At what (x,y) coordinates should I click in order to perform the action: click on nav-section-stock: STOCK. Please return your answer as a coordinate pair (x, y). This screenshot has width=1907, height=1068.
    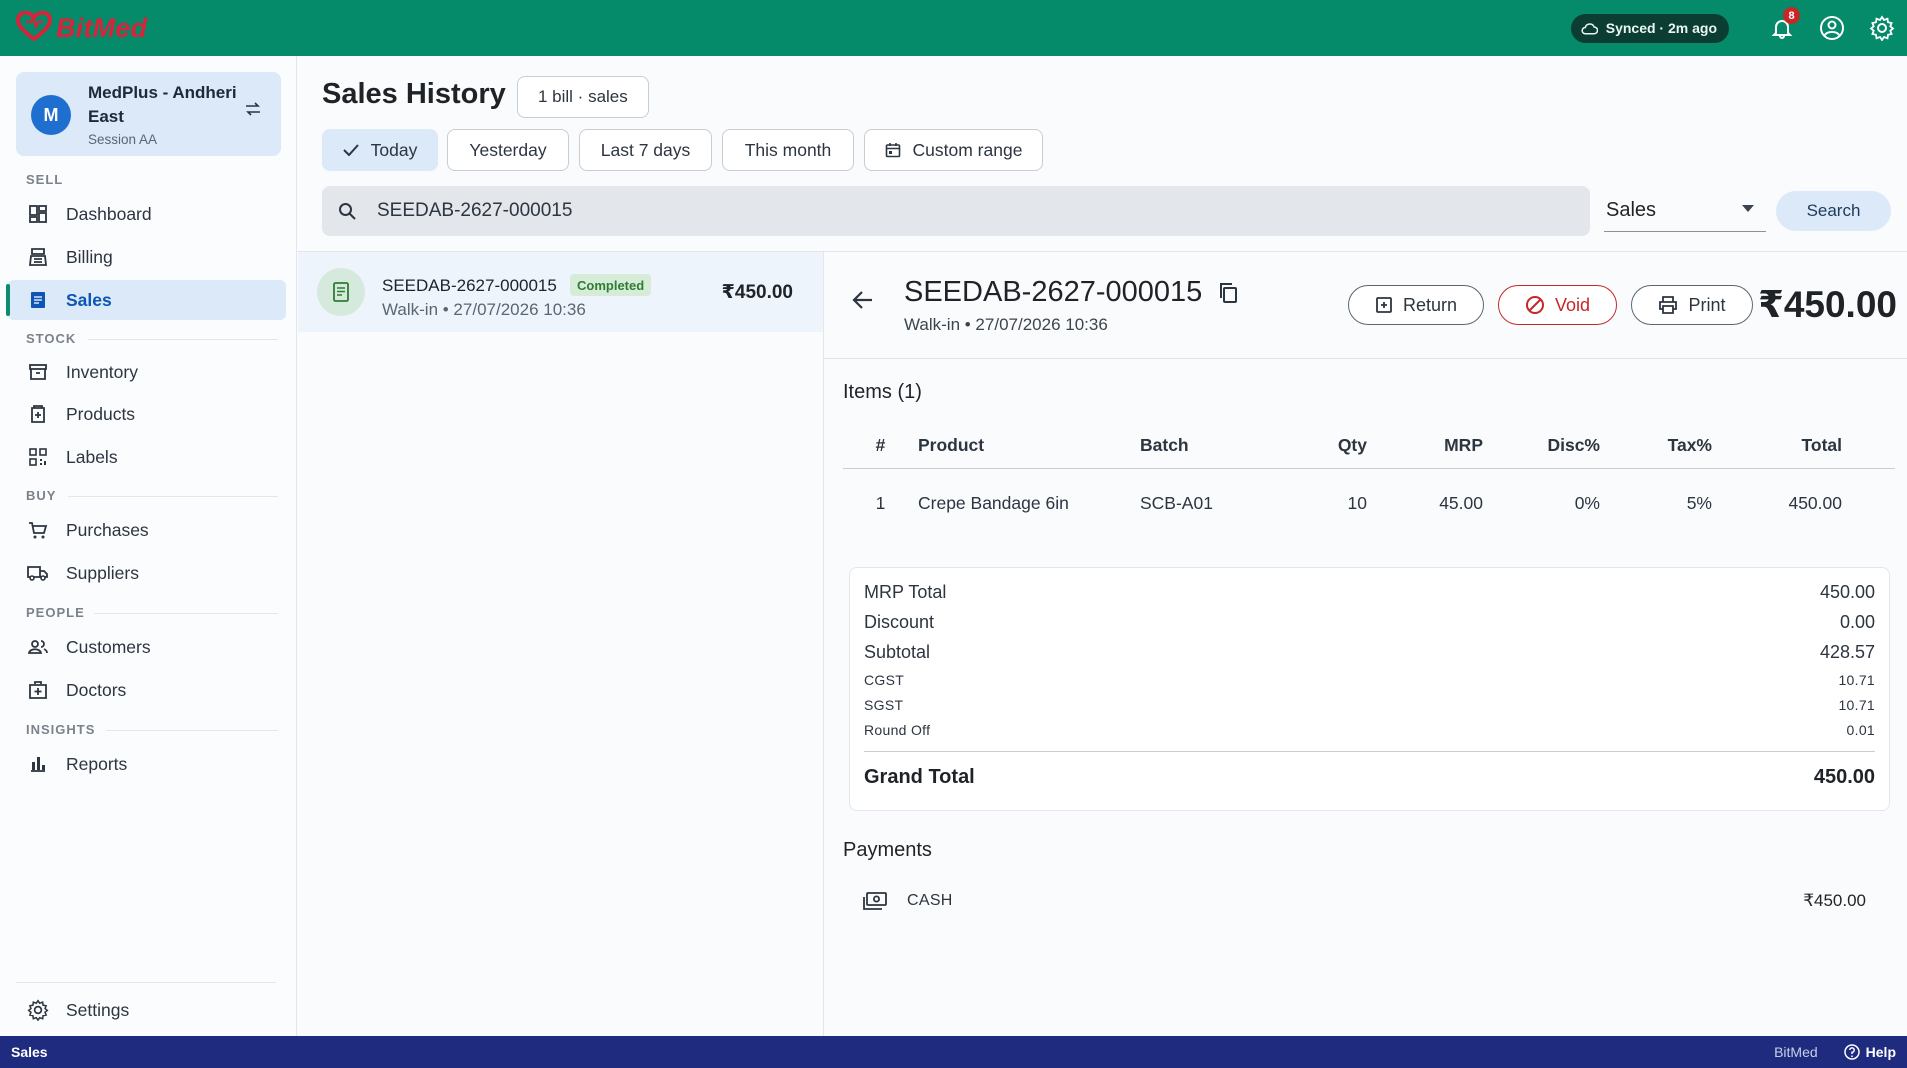
    Looking at the image, I should click on (51, 338).